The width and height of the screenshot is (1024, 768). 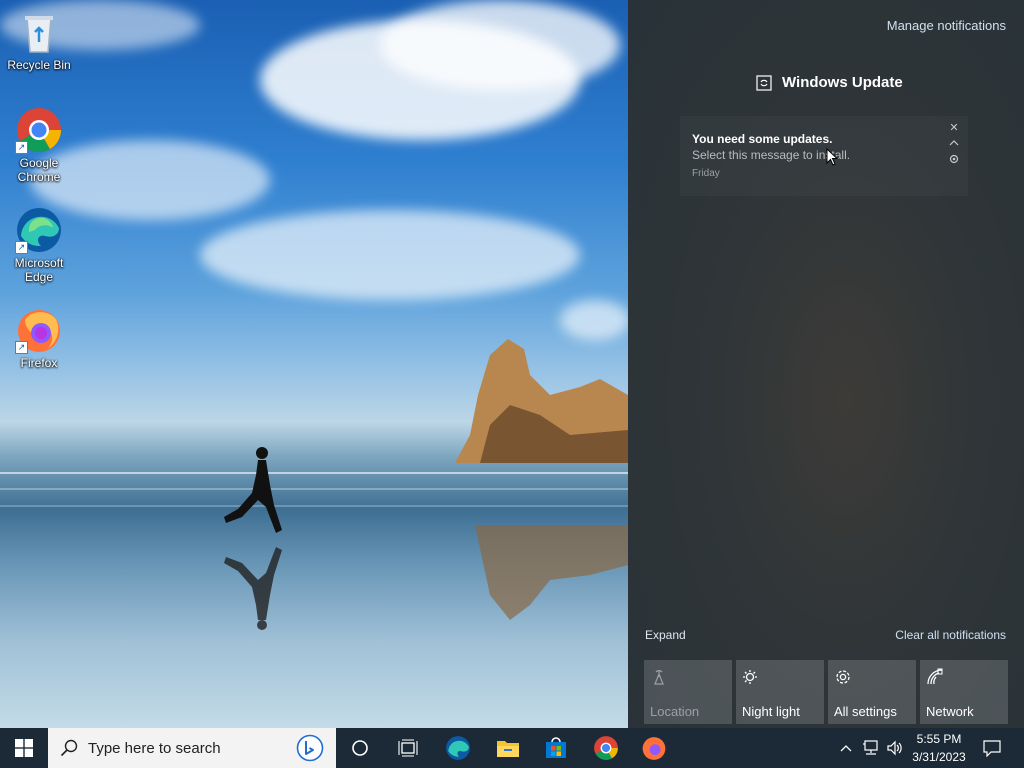 I want to click on firefox-icon, so click(x=654, y=748).